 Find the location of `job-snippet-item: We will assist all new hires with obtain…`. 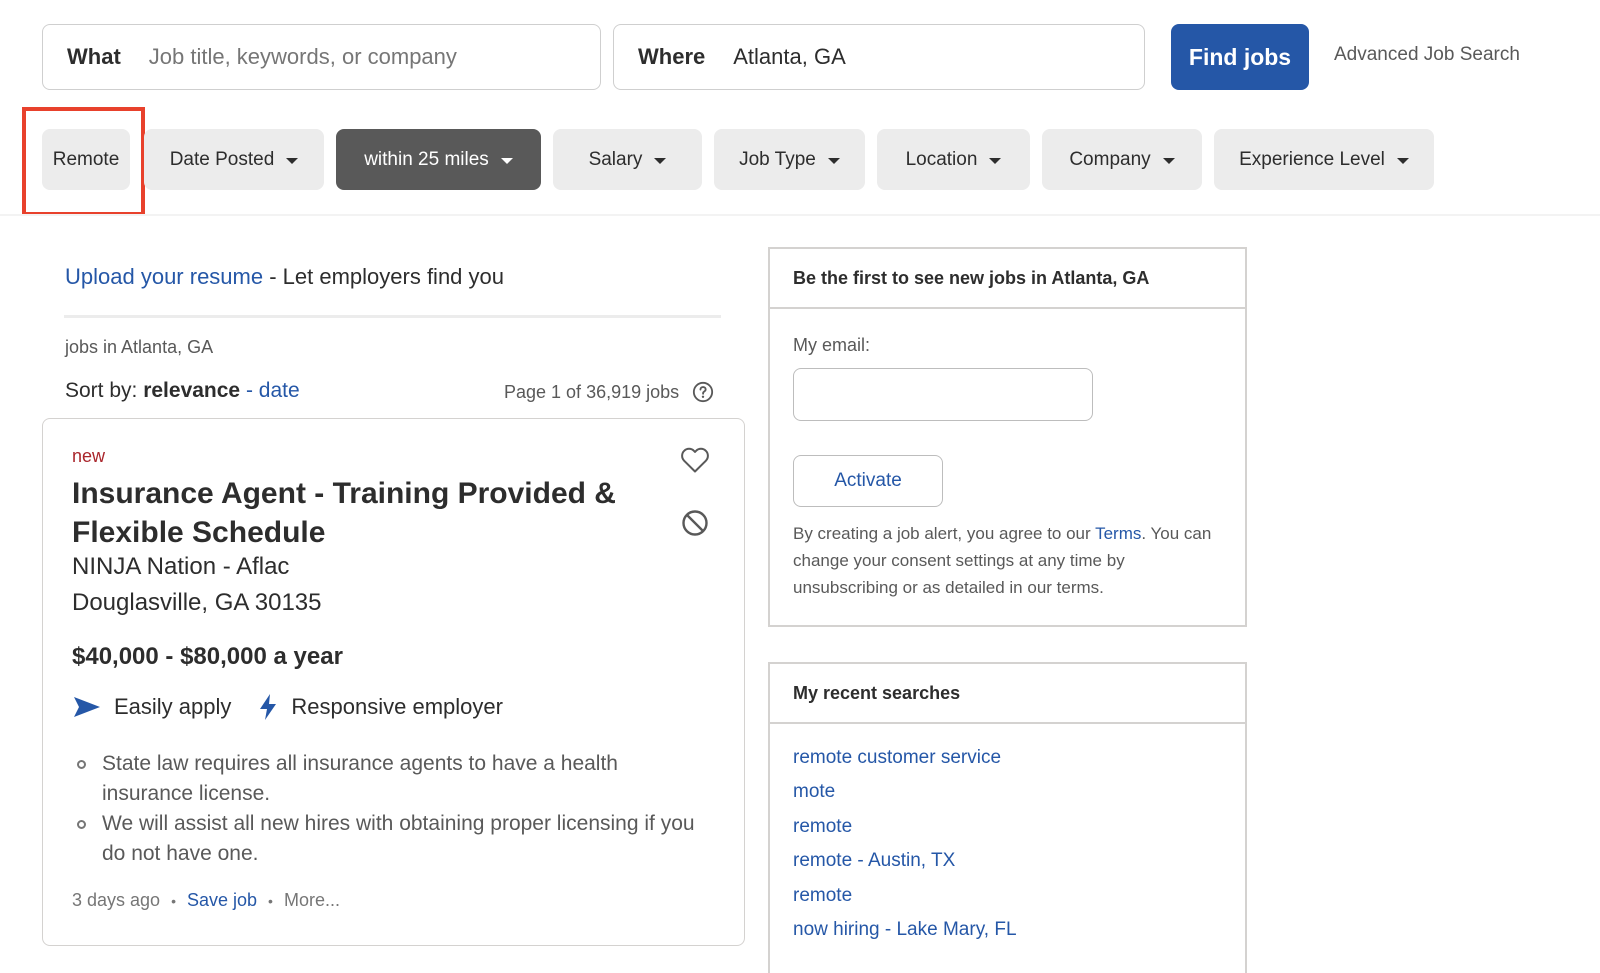

job-snippet-item: We will assist all new hires with obtain… is located at coordinates (398, 838).